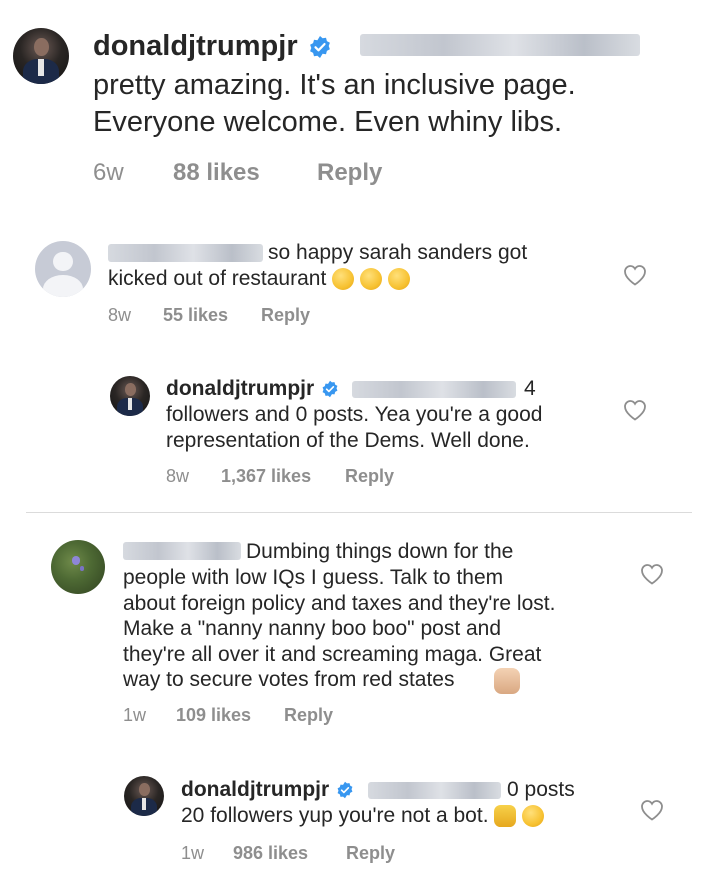 The height and width of the screenshot is (876, 718). I want to click on winking-face-icon, so click(533, 816).